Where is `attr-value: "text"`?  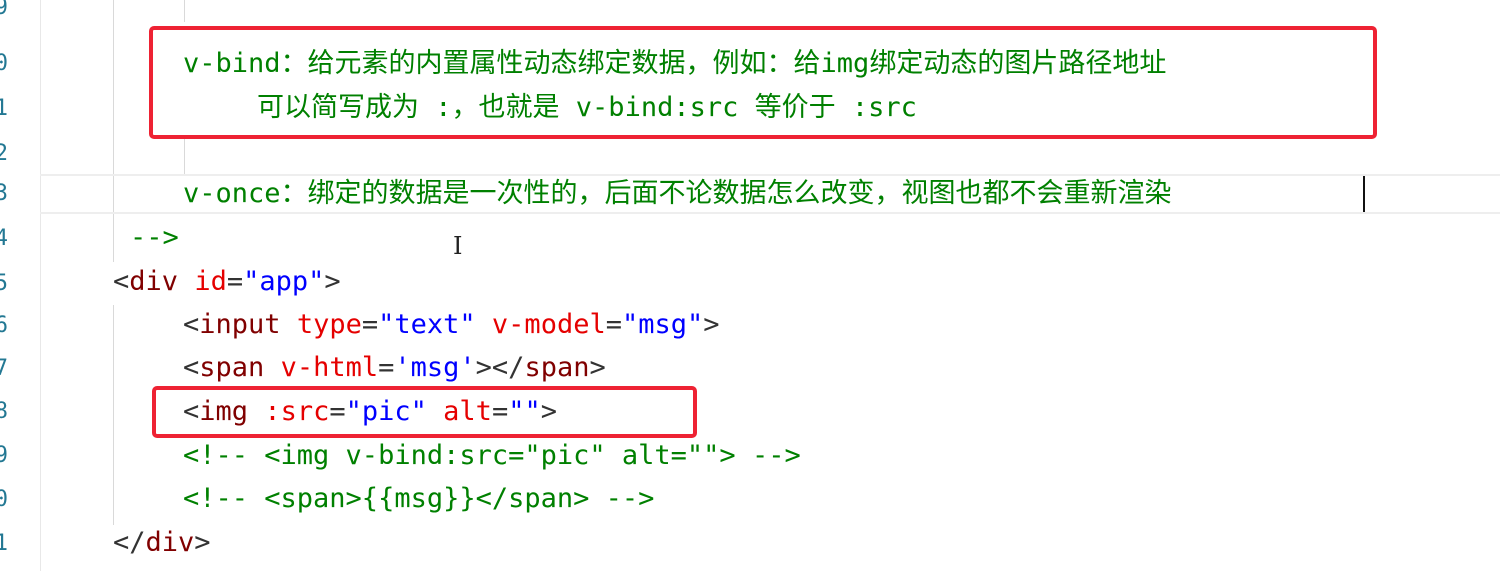 attr-value: "text" is located at coordinates (427, 324).